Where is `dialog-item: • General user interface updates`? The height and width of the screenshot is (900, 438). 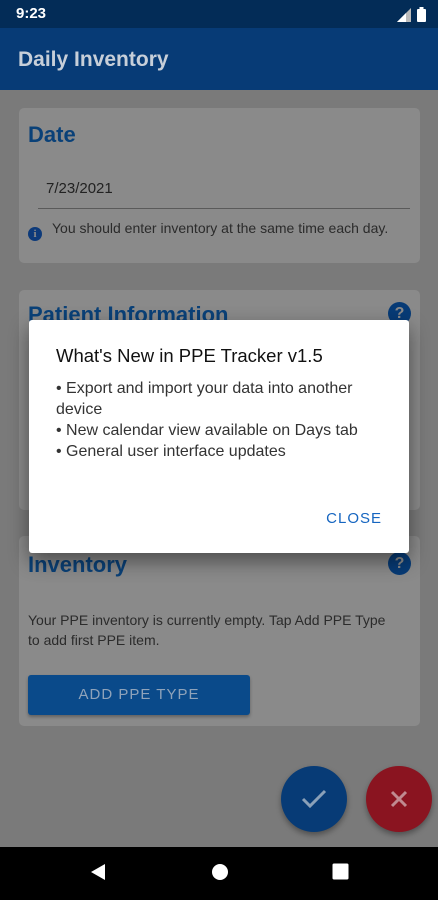
dialog-item: • General user interface updates is located at coordinates (171, 451).